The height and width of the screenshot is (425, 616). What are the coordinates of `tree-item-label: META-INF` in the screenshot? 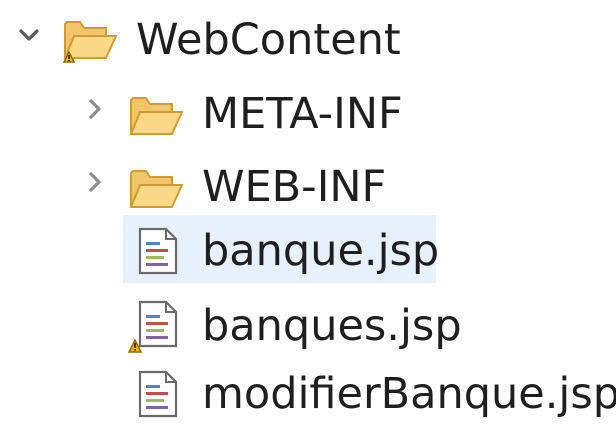 It's located at (302, 114).